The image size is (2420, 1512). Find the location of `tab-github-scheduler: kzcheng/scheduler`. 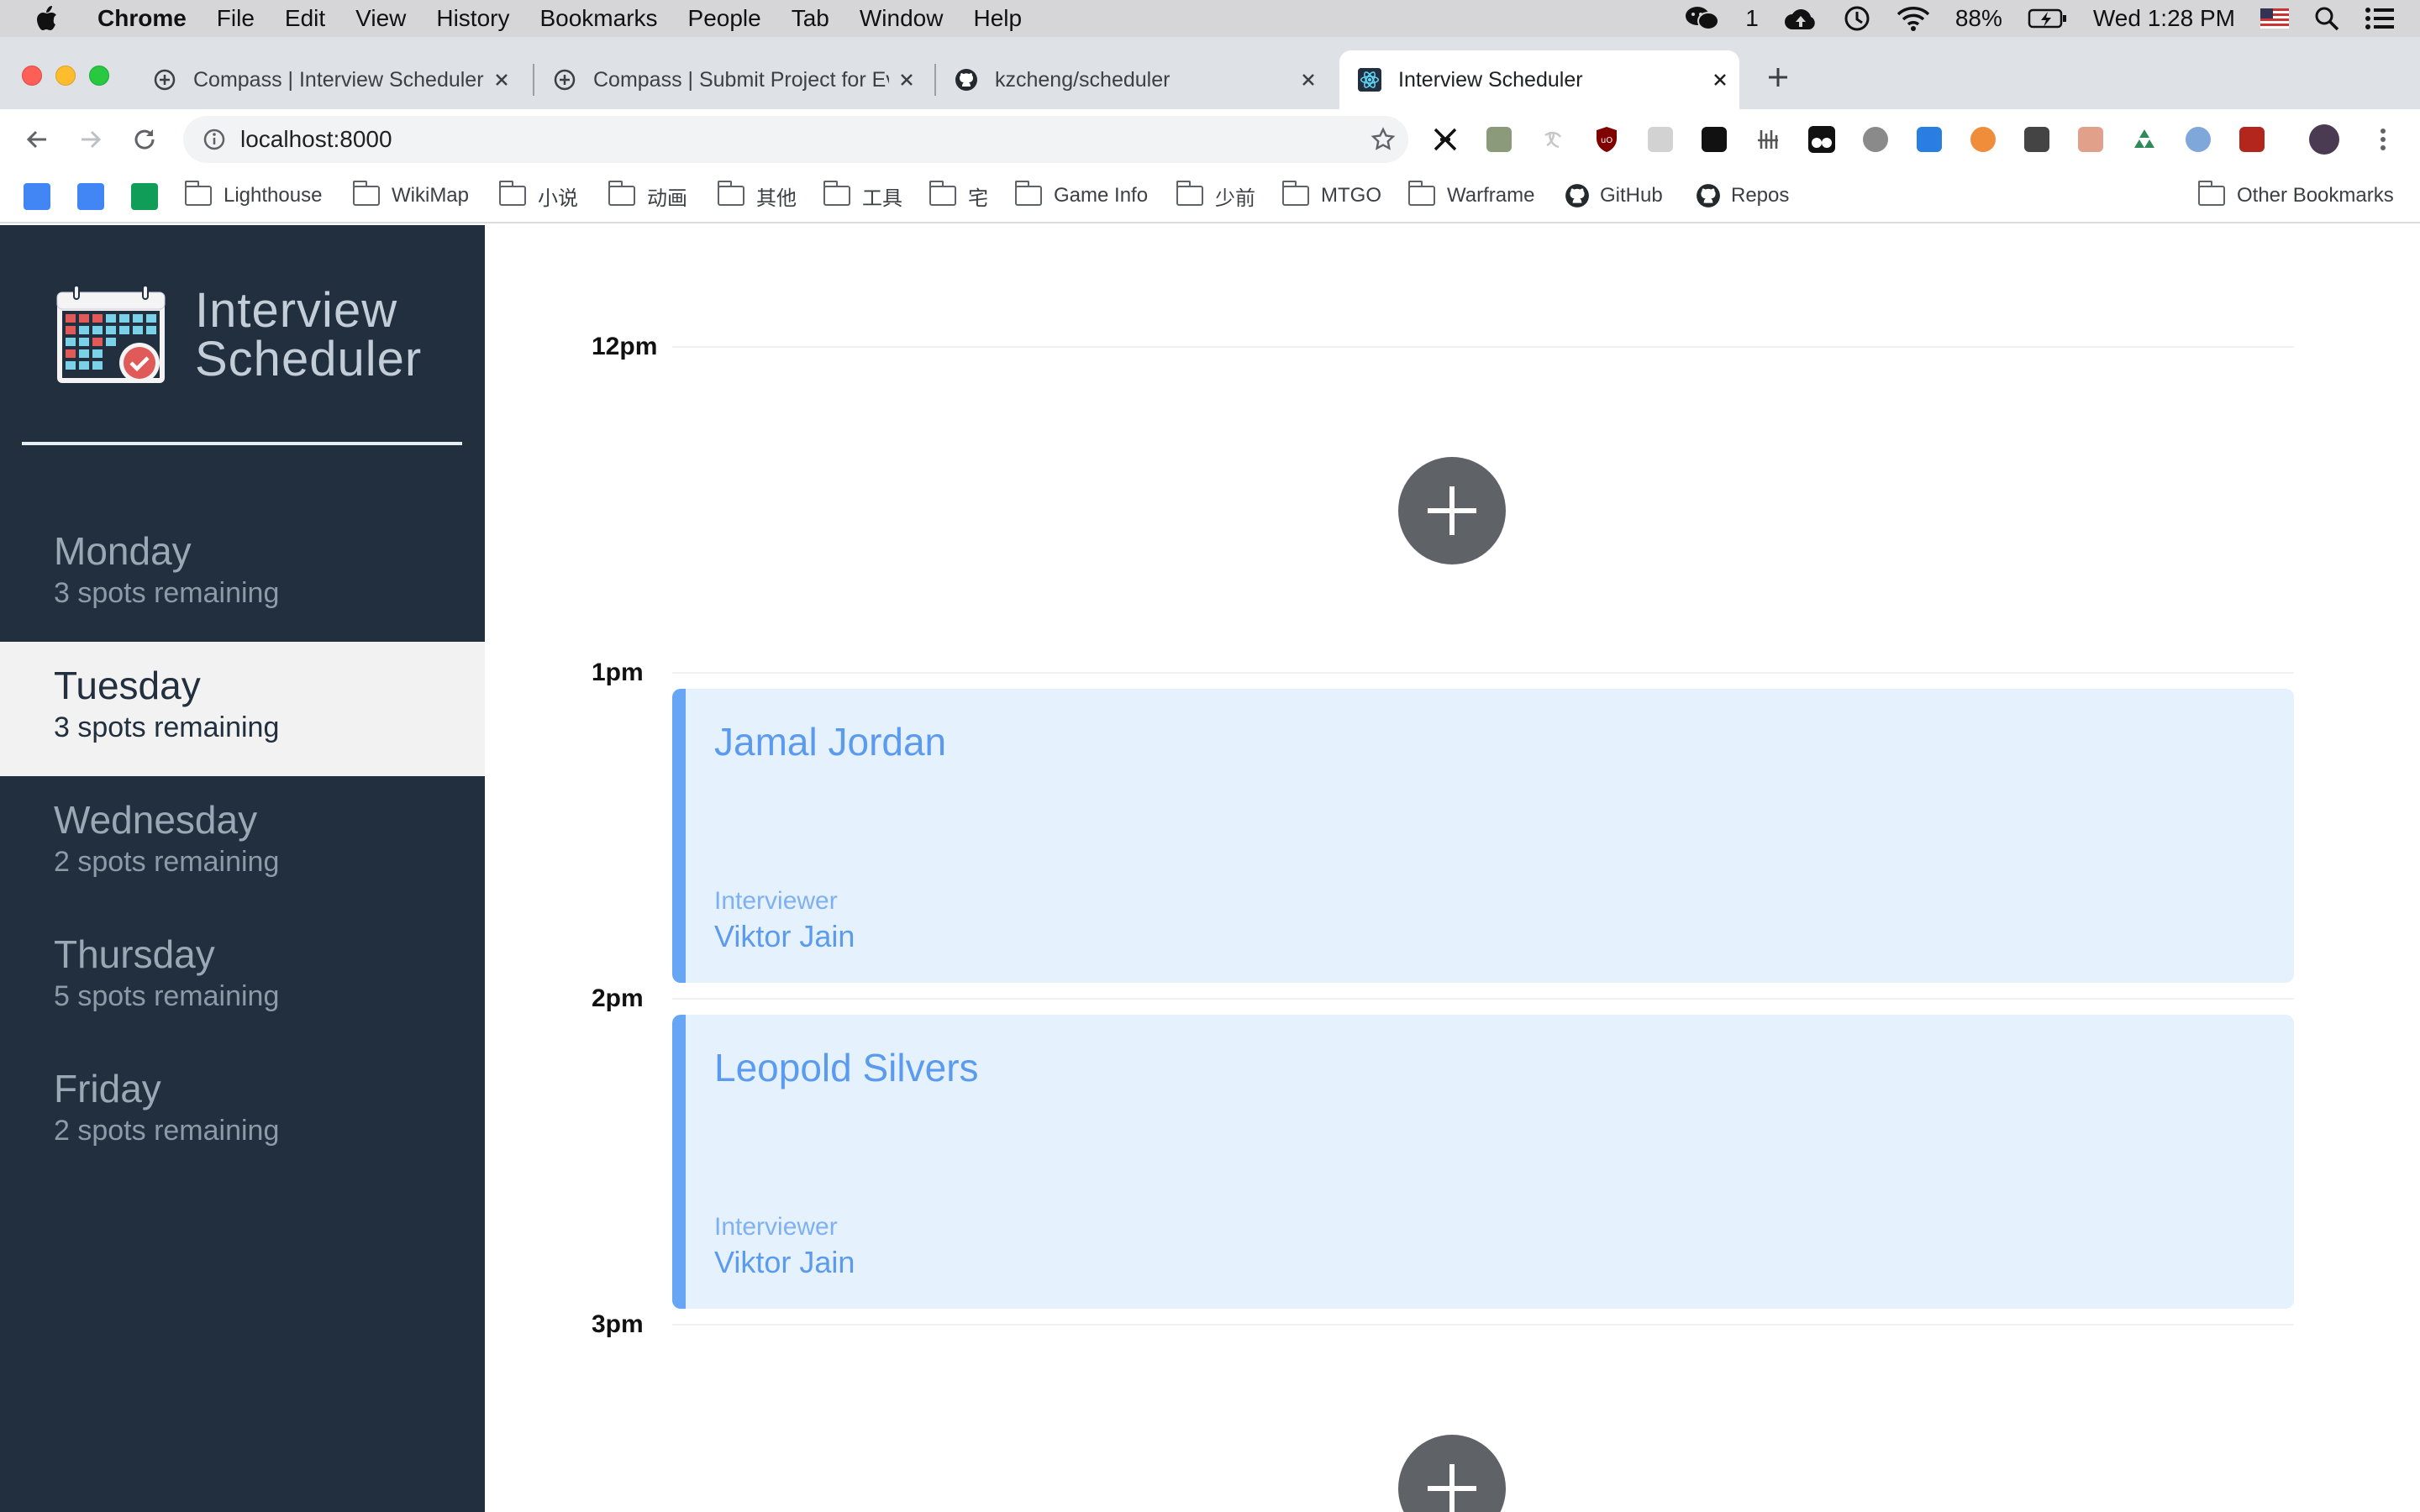

tab-github-scheduler: kzcheng/scheduler is located at coordinates (1132, 79).